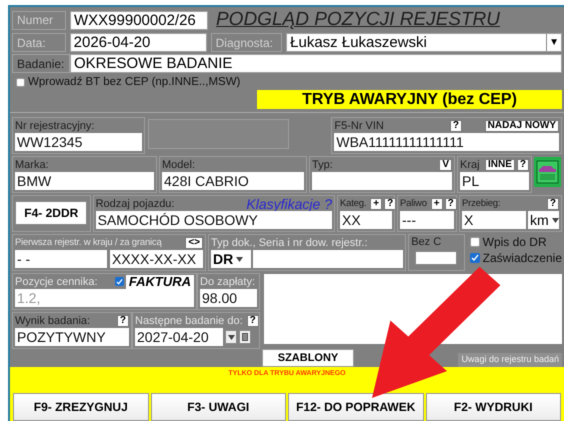  I want to click on help-button: V, so click(445, 164).